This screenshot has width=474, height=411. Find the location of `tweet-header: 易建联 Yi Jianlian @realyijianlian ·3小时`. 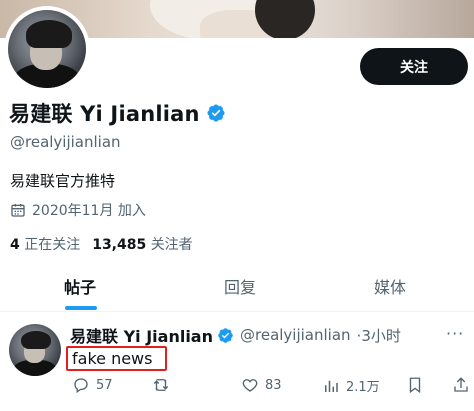

tweet-header: 易建联 Yi Jianlian @realyijianlian ·3小时 is located at coordinates (235, 335).